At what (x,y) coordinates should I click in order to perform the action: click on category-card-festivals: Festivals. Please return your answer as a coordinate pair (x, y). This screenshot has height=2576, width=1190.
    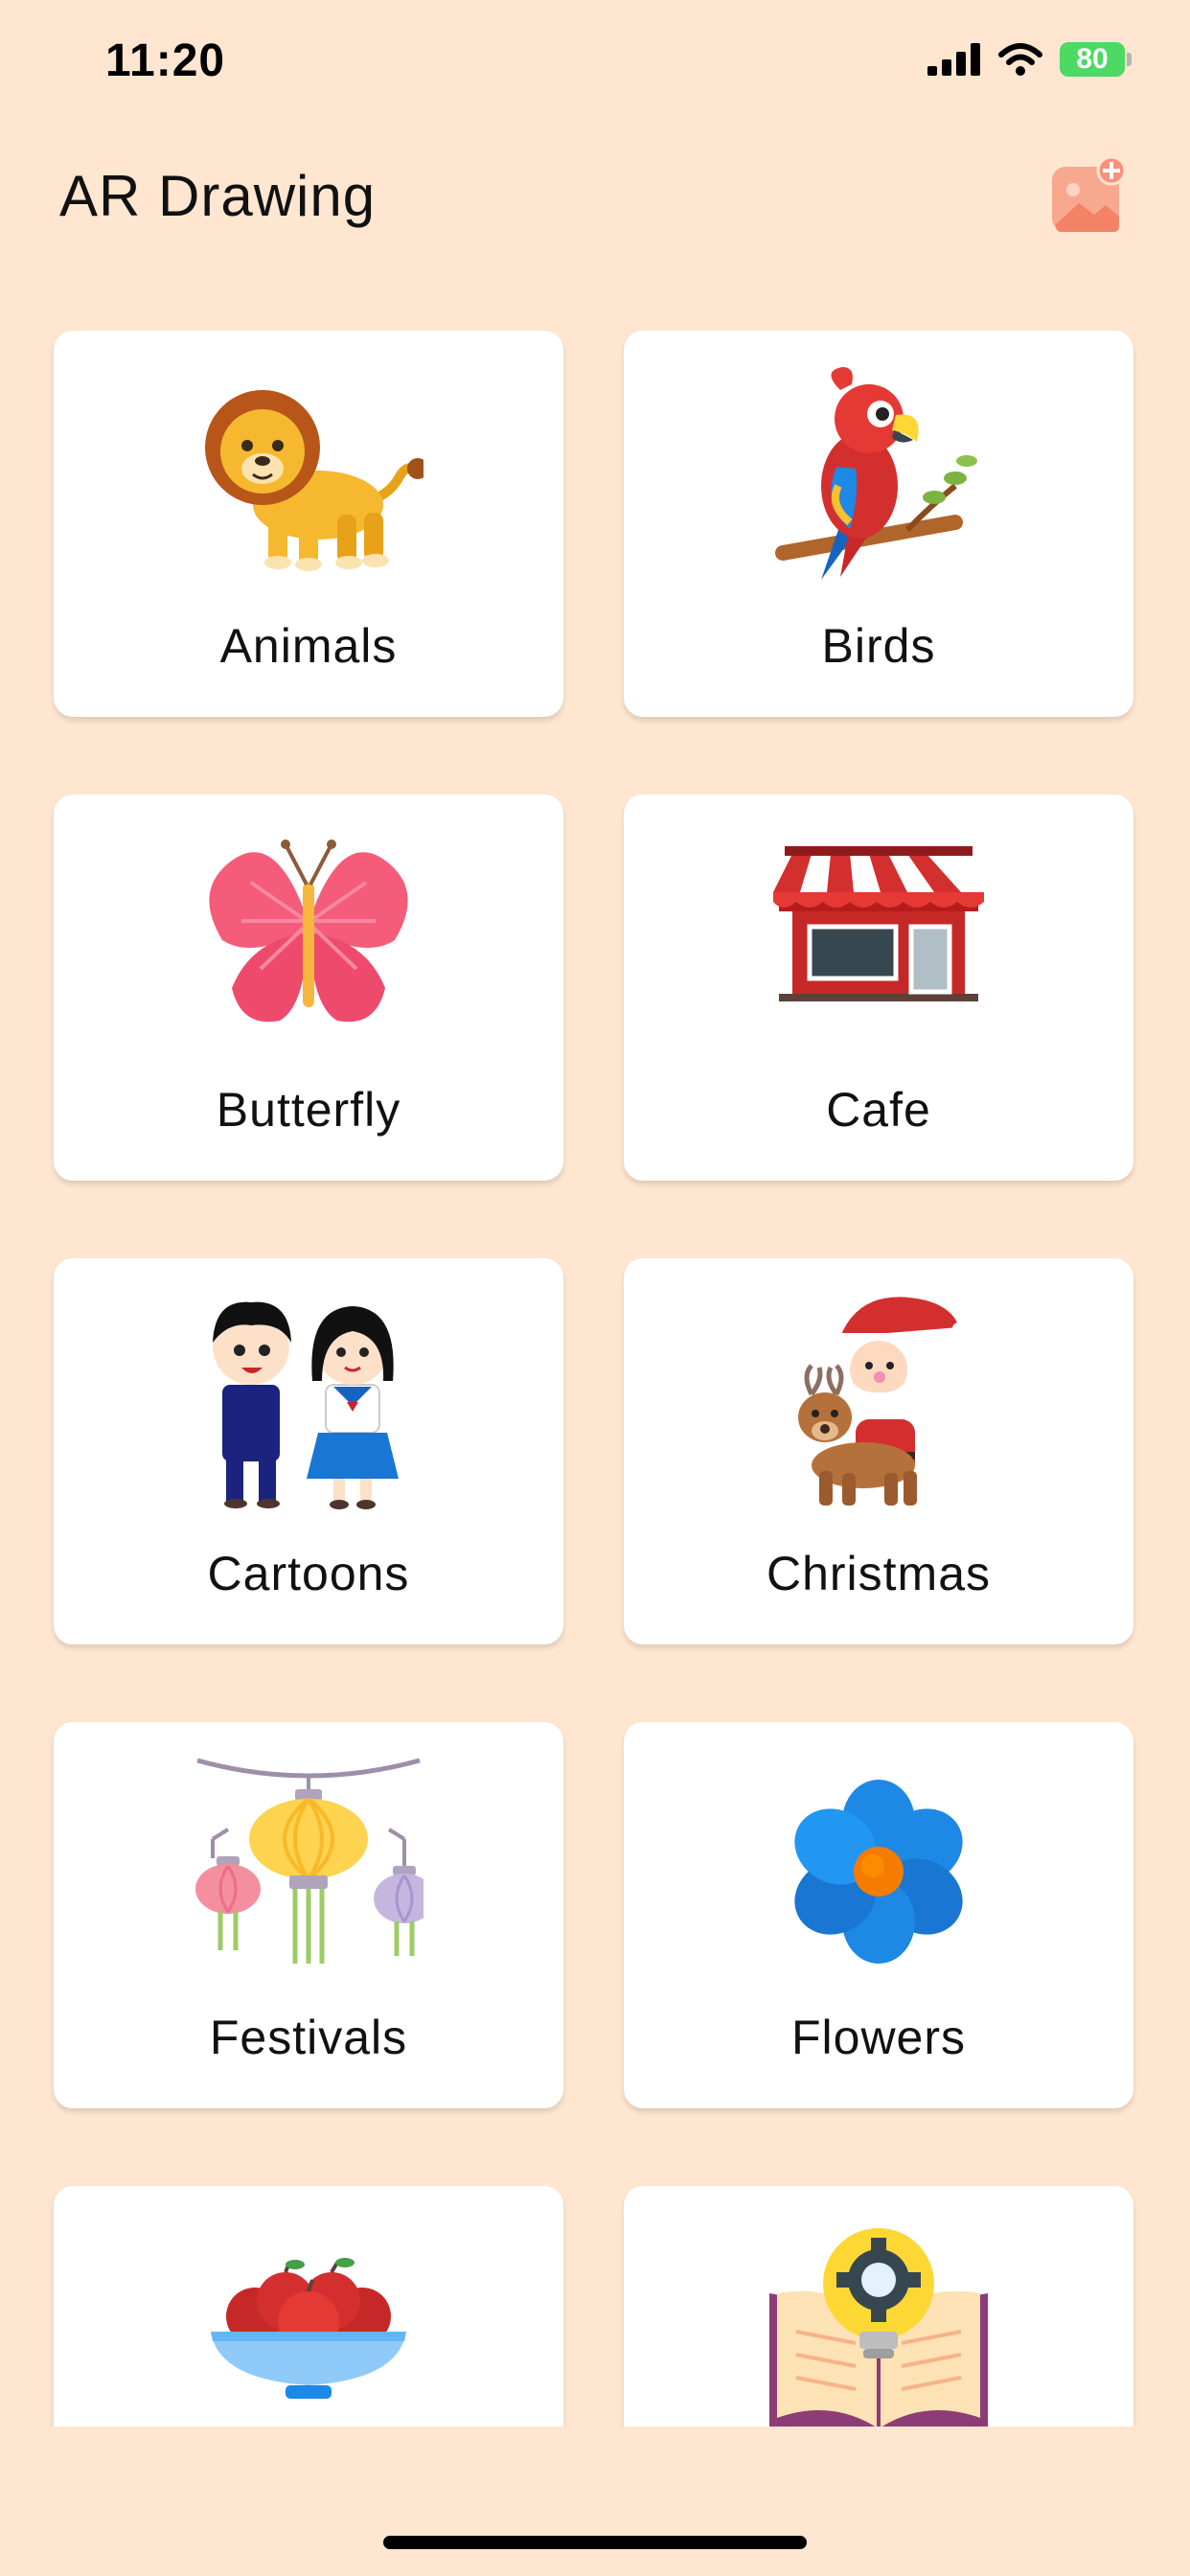
    Looking at the image, I should click on (309, 1915).